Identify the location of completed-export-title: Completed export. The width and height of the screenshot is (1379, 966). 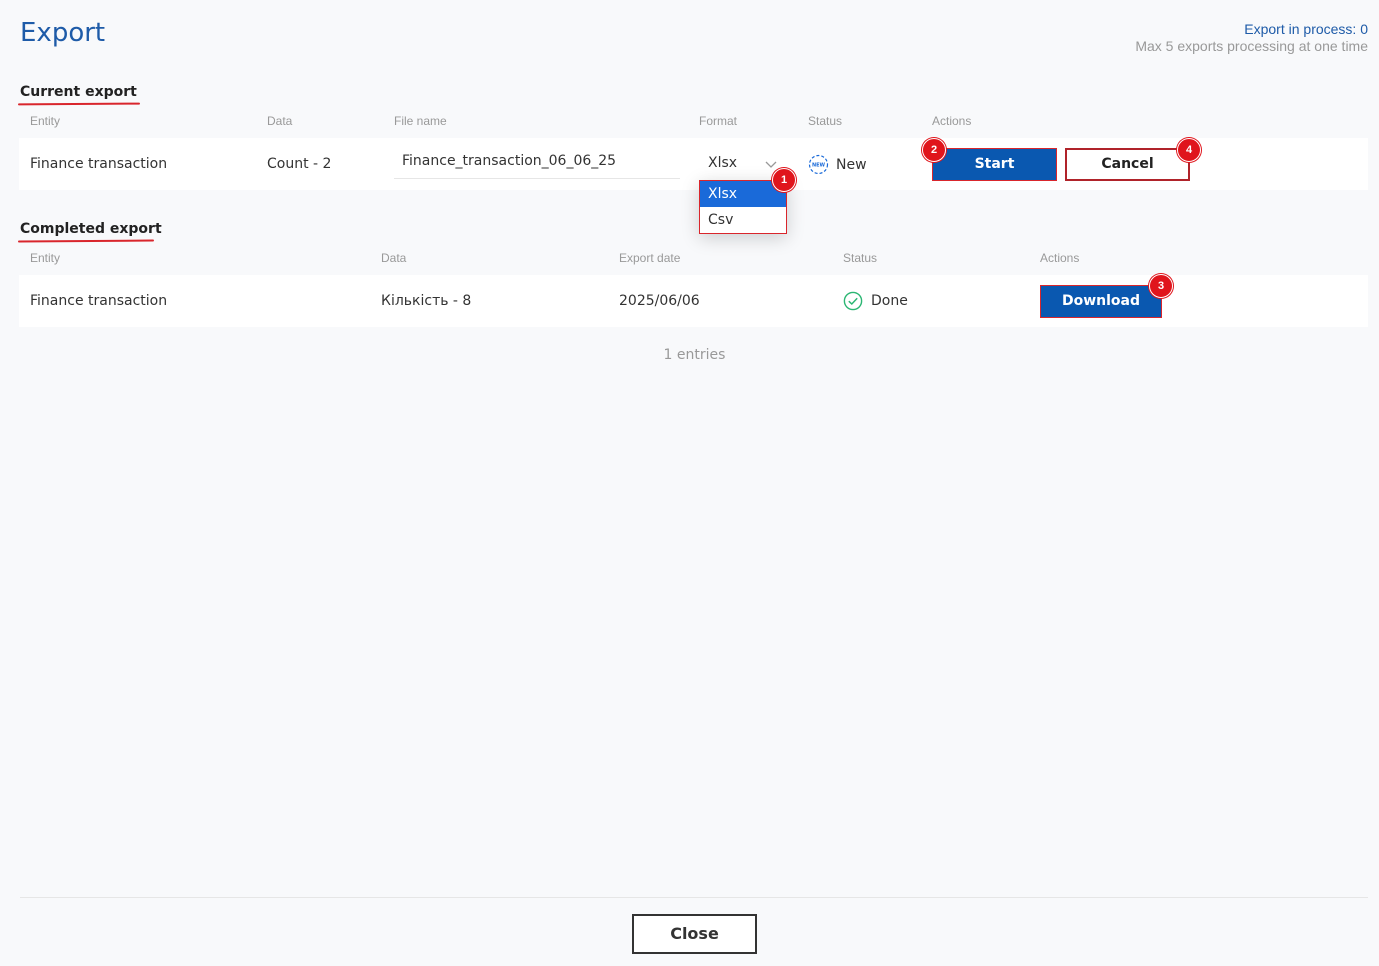
(89, 232).